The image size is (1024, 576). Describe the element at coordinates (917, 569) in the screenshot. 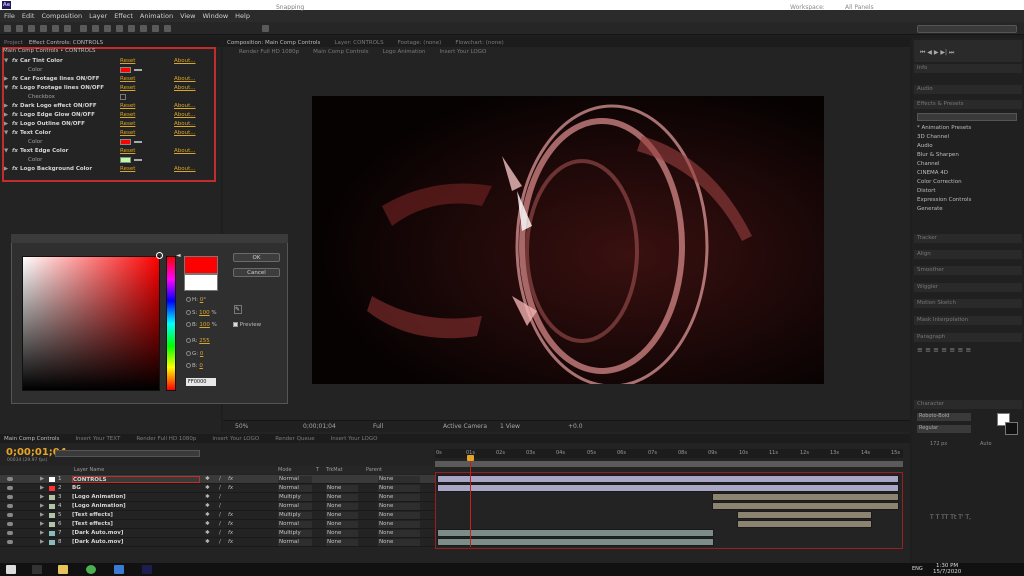

I see `input-language: ENG` at that location.